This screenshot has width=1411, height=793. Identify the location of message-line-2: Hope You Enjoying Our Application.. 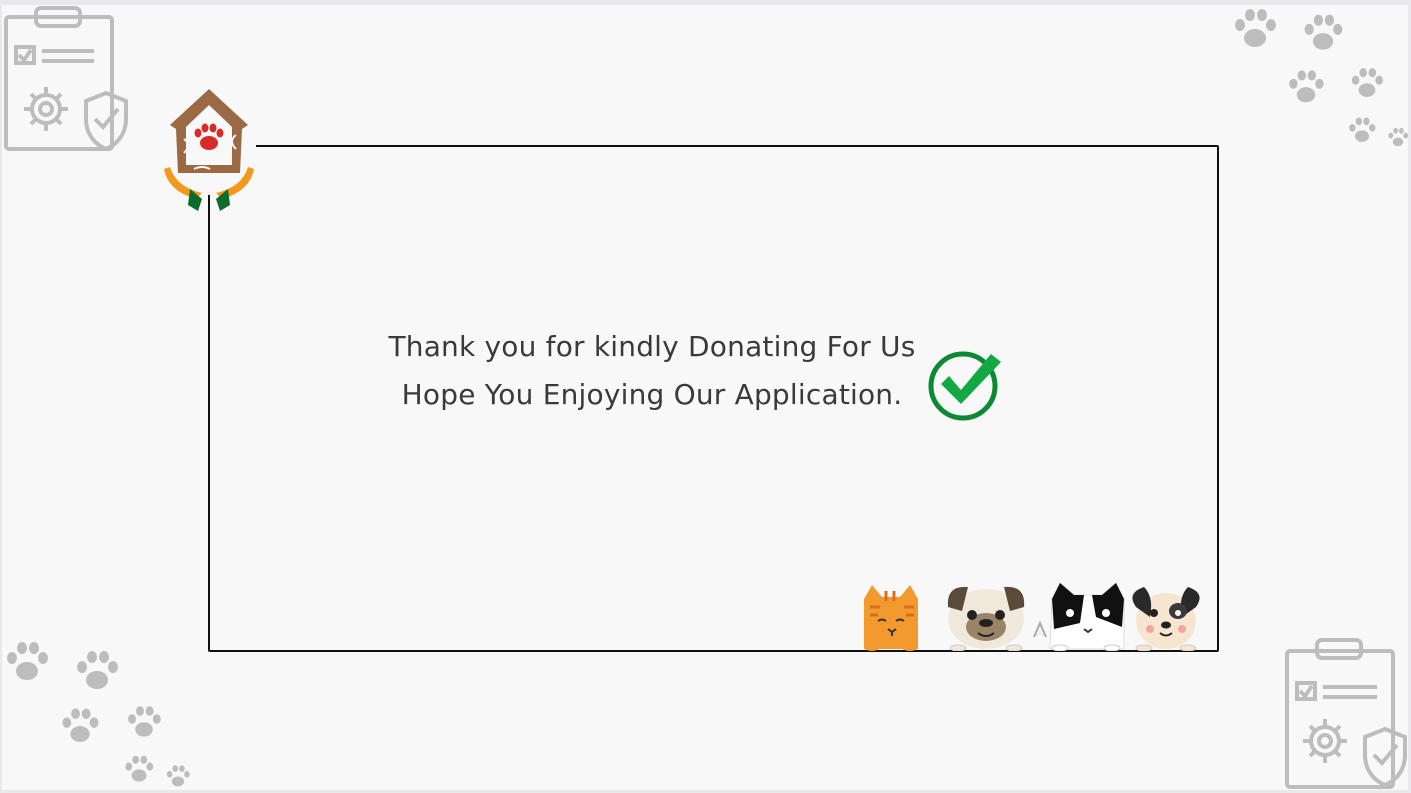
(652, 394).